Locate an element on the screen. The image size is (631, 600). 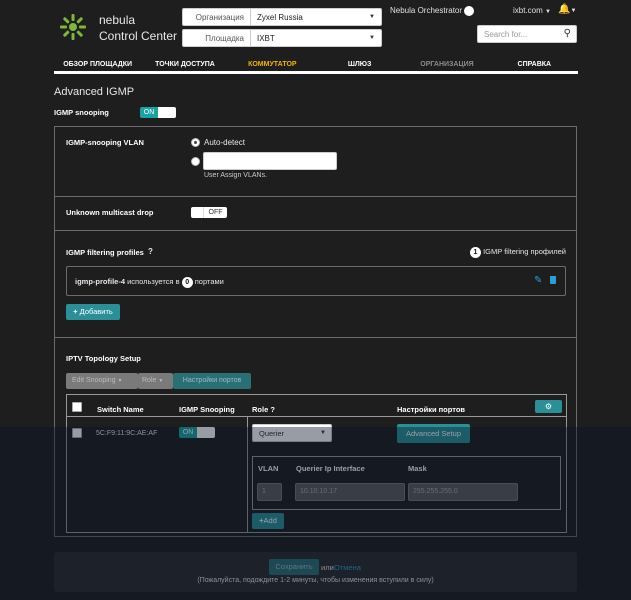
row-snooping-toggle: ON is located at coordinates (197, 432).